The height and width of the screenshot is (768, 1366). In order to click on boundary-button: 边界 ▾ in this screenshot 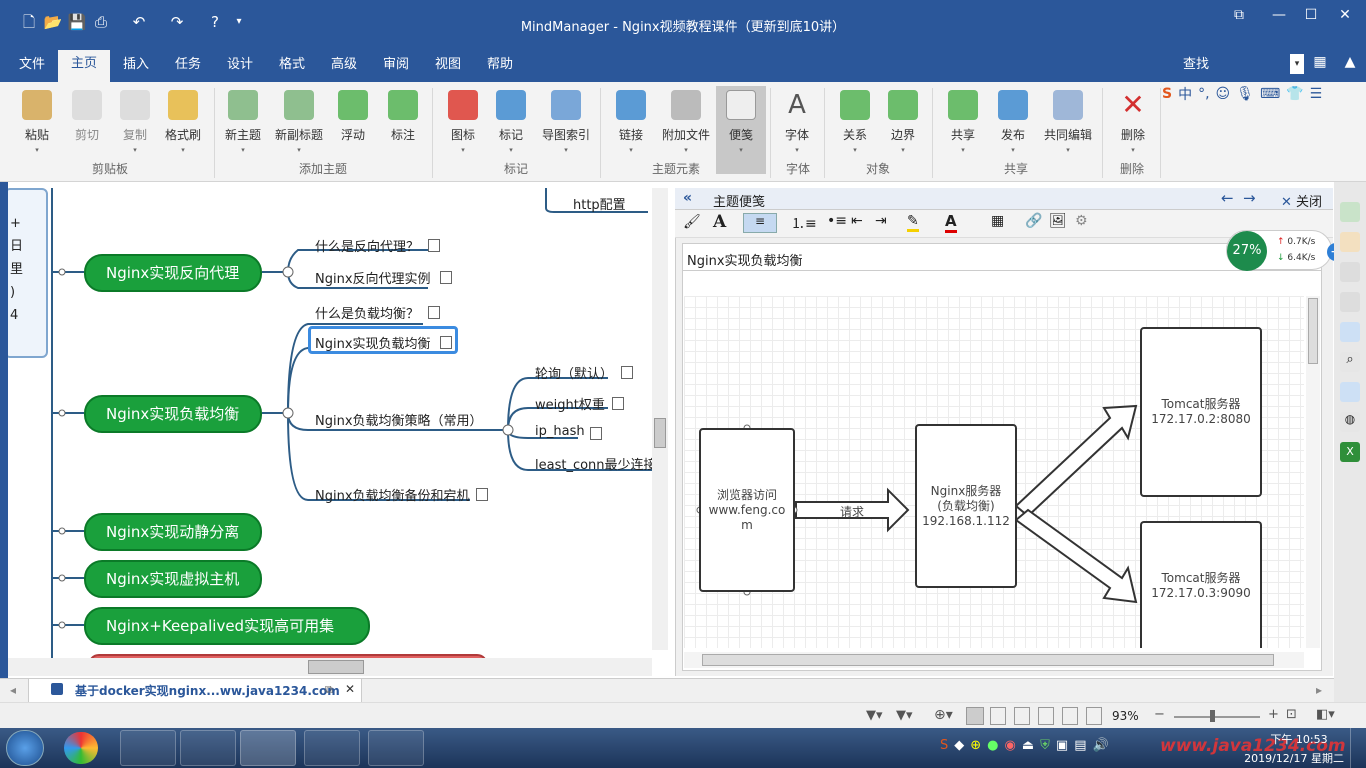, I will do `click(903, 122)`.